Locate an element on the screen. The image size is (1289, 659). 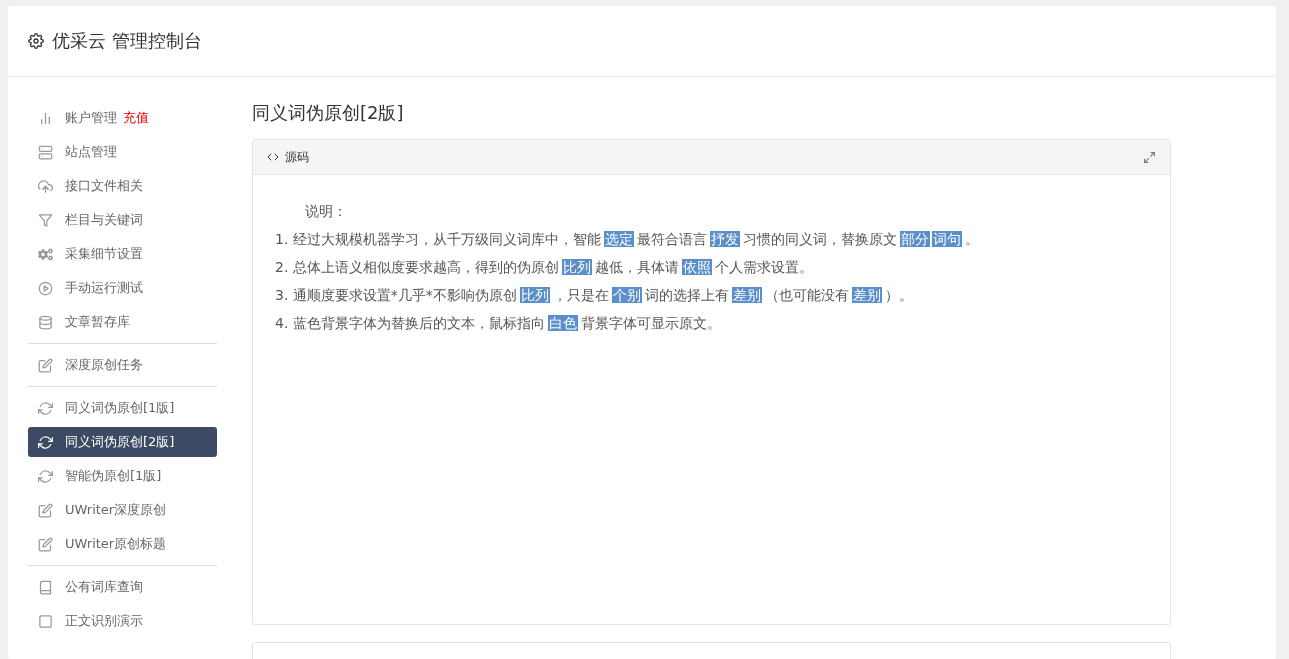
sidebar-item: UWriter深度原创 is located at coordinates (122, 510).